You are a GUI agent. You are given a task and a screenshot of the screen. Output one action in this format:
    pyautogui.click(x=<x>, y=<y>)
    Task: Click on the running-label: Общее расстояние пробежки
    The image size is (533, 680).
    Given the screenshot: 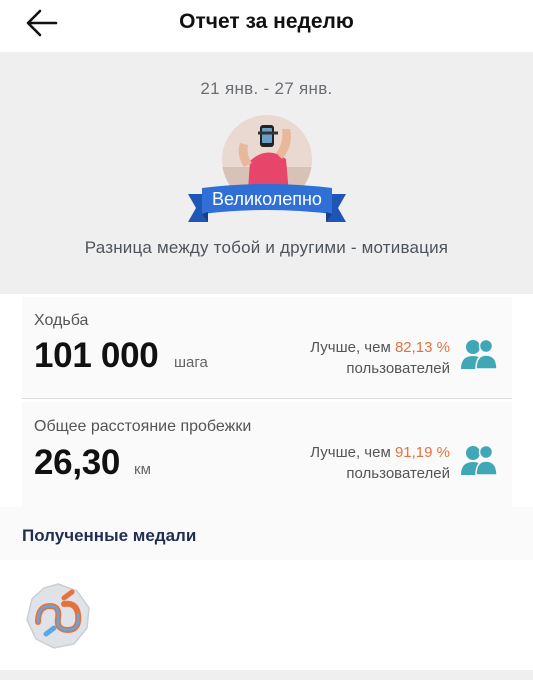 What is the action you would take?
    pyautogui.click(x=143, y=426)
    